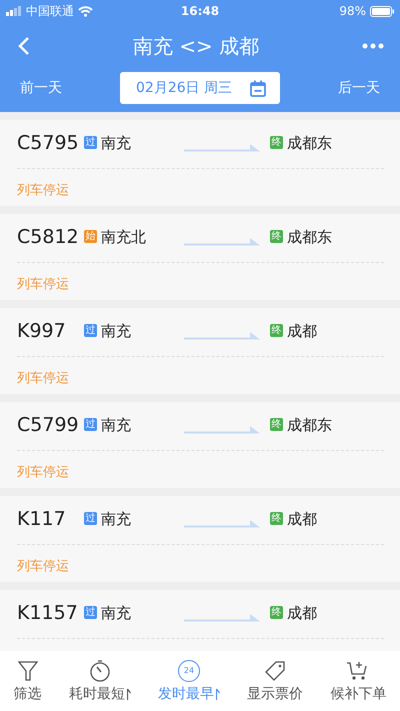 The width and height of the screenshot is (400, 711). What do you see at coordinates (99, 671) in the screenshot?
I see `stopwatch-icon` at bounding box center [99, 671].